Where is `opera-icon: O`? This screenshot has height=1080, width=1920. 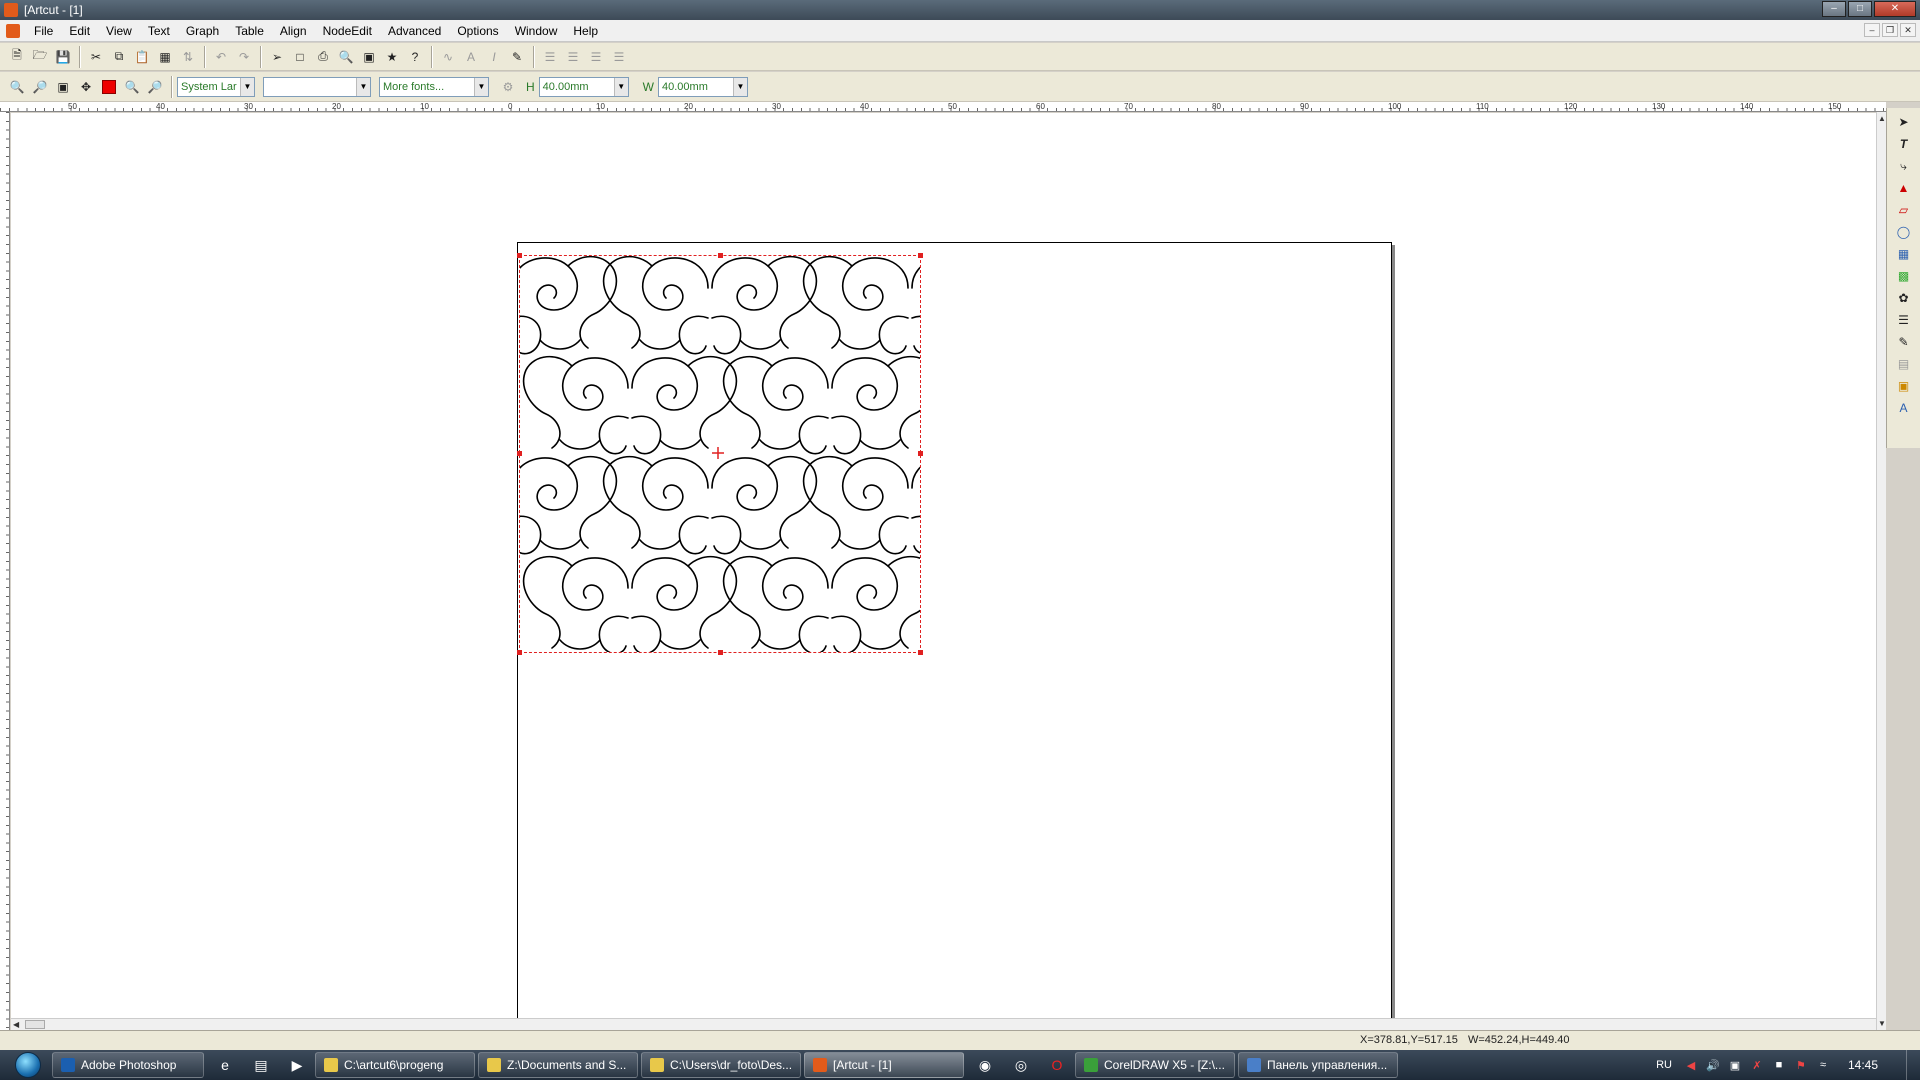 opera-icon: O is located at coordinates (1057, 1065).